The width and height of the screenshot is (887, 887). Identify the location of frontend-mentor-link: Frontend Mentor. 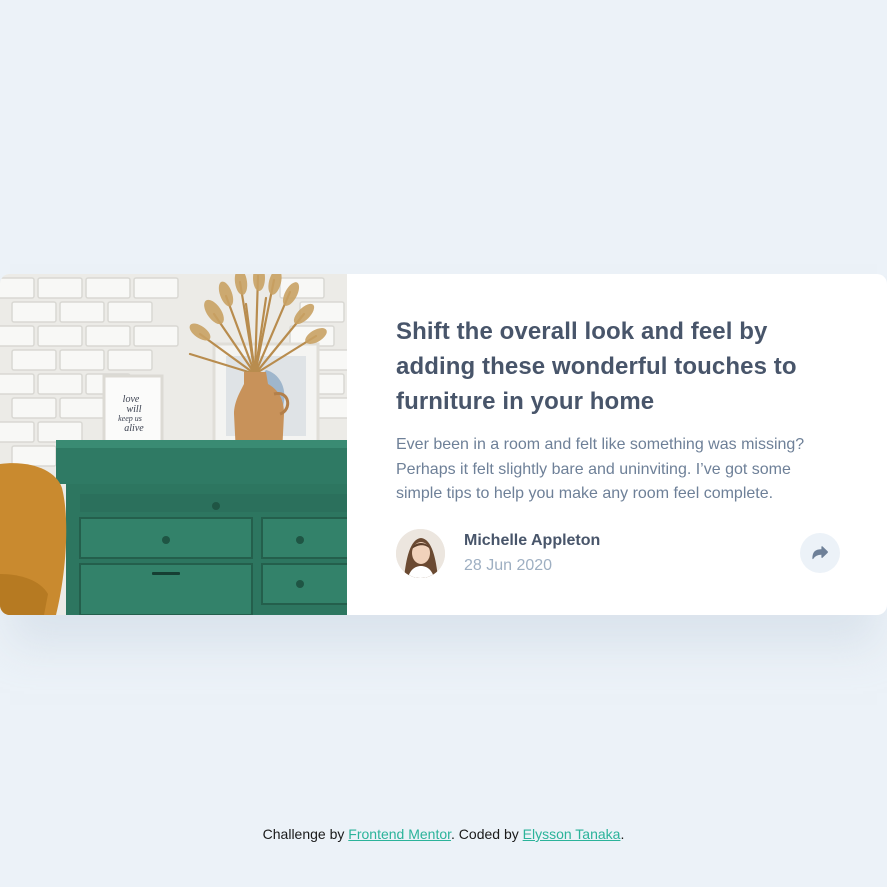
(399, 834).